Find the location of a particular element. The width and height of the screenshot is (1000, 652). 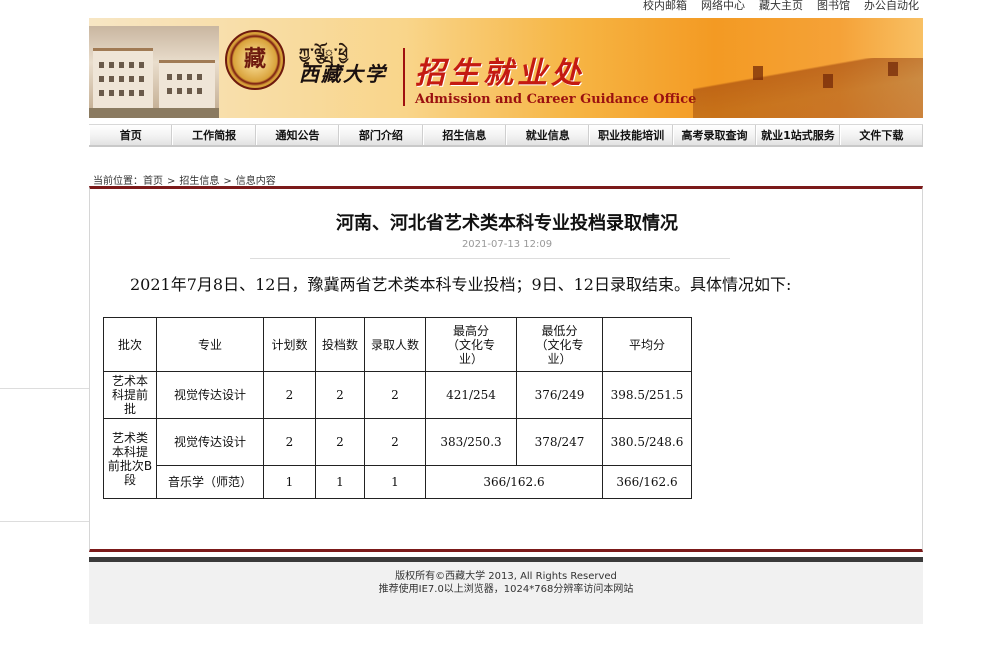

cell-avg: 398.5/251.5 is located at coordinates (647, 395).